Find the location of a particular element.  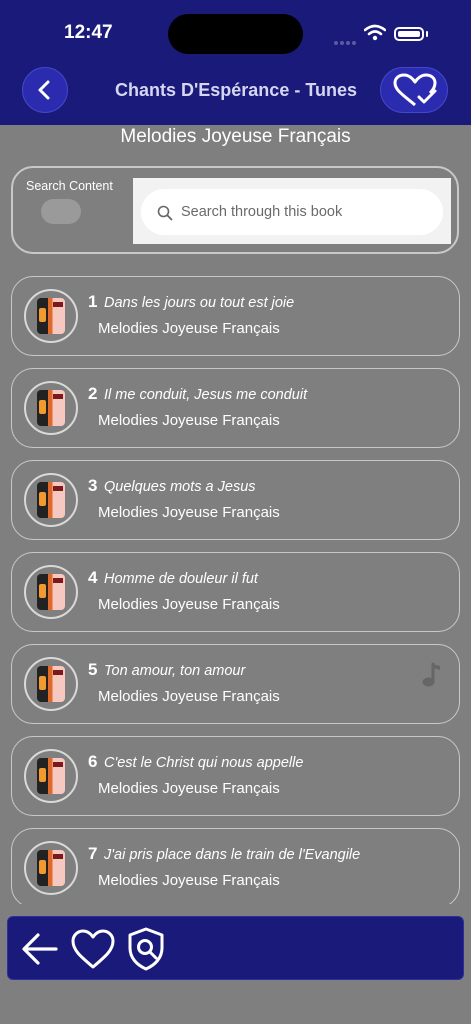

song-title: Quelques mots a Jesus is located at coordinates (180, 487).